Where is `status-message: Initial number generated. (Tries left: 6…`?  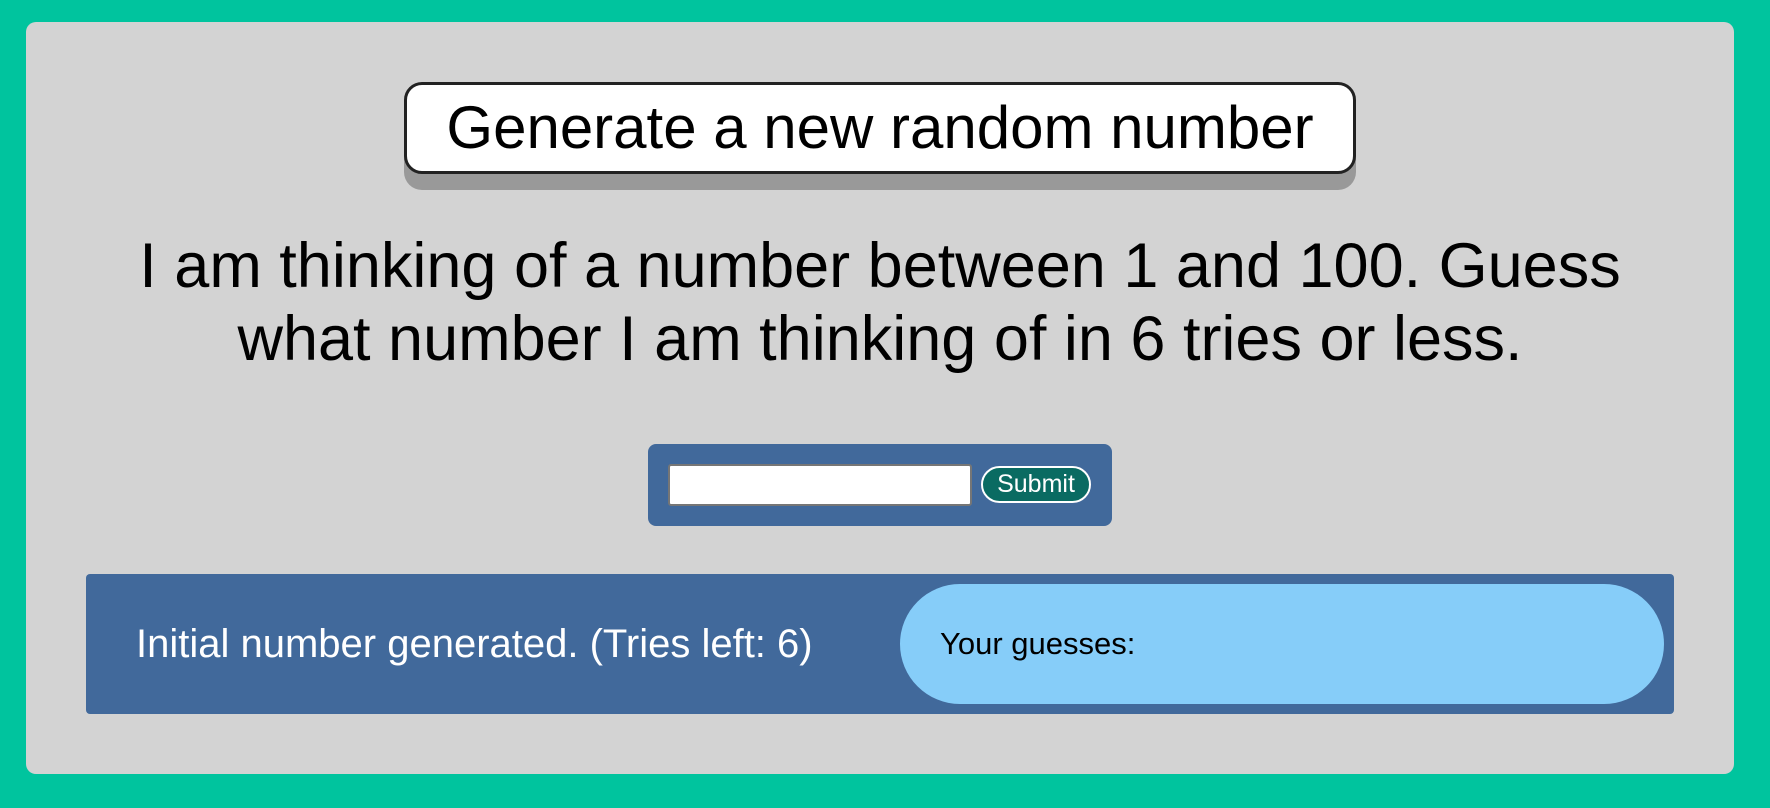
status-message: Initial number generated. (Tries left: 6… is located at coordinates (474, 644).